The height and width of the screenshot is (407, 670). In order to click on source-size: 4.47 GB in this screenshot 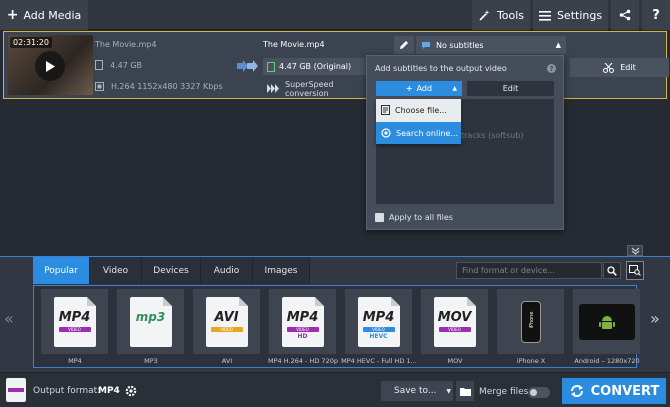, I will do `click(118, 65)`.